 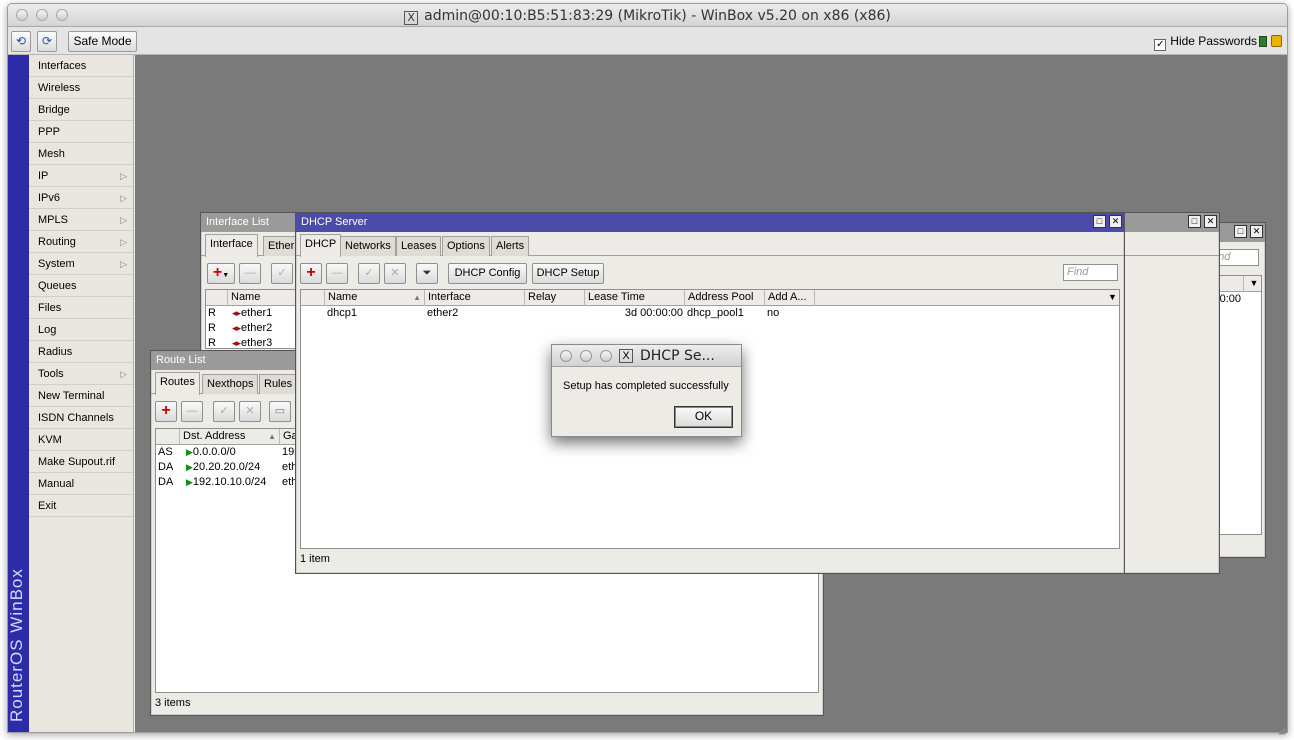 What do you see at coordinates (81, 198) in the screenshot?
I see `sidebar-item-ipv6: IPv6 ▷` at bounding box center [81, 198].